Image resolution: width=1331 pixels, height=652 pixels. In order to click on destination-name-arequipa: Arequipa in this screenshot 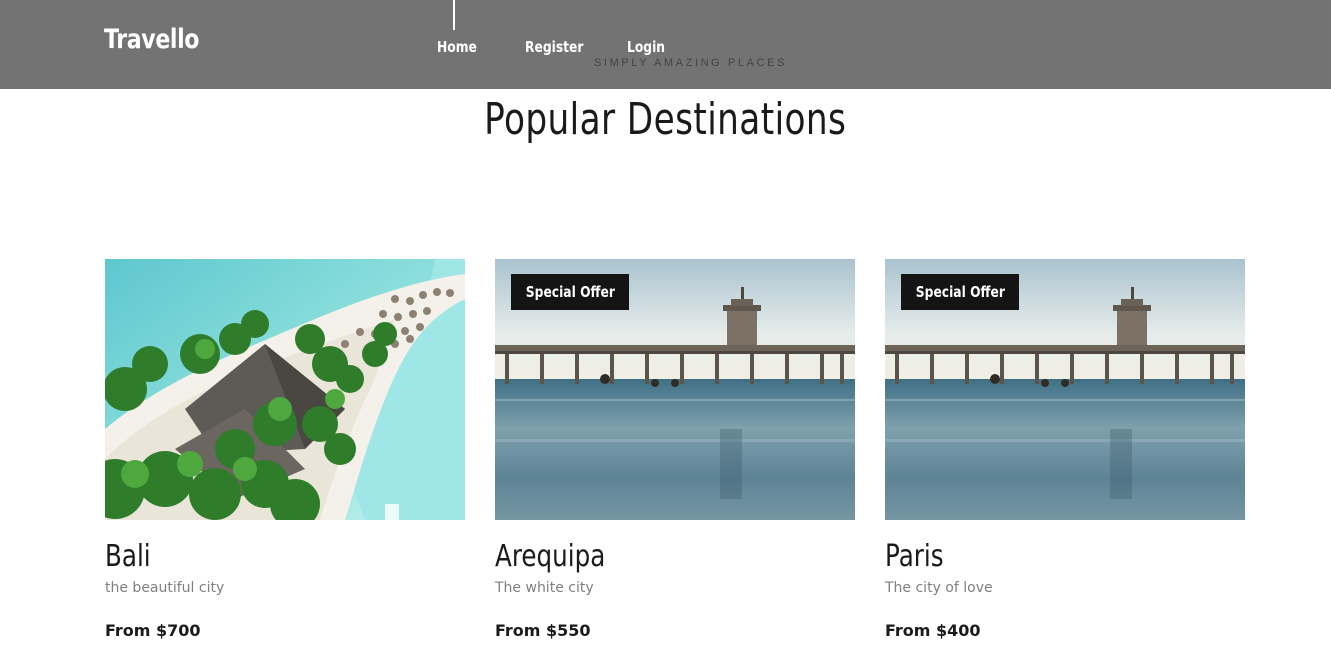, I will do `click(550, 556)`.